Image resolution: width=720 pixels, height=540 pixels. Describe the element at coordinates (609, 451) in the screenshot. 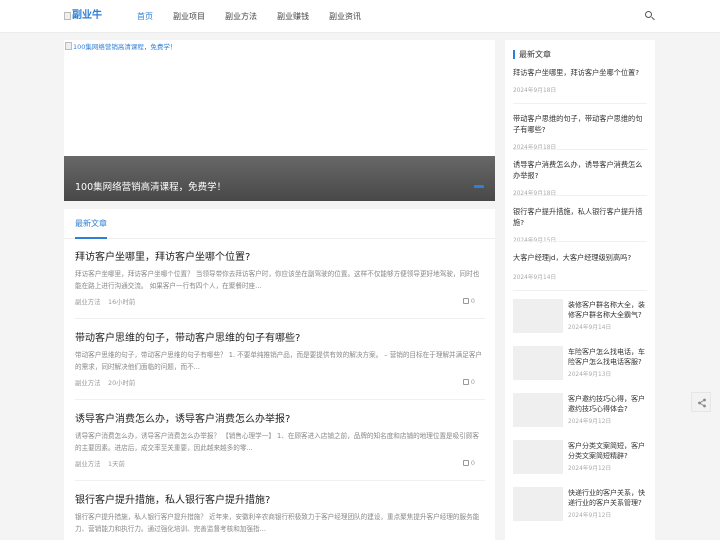

I see `thumb-article-title: 客户分类文案简短，客户分类文案简短精辟?` at that location.